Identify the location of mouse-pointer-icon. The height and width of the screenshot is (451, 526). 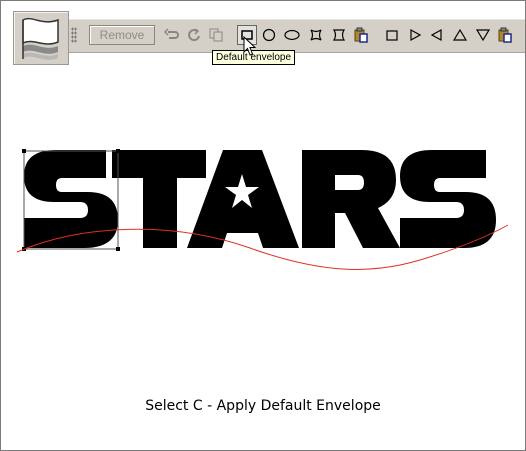
(250, 46).